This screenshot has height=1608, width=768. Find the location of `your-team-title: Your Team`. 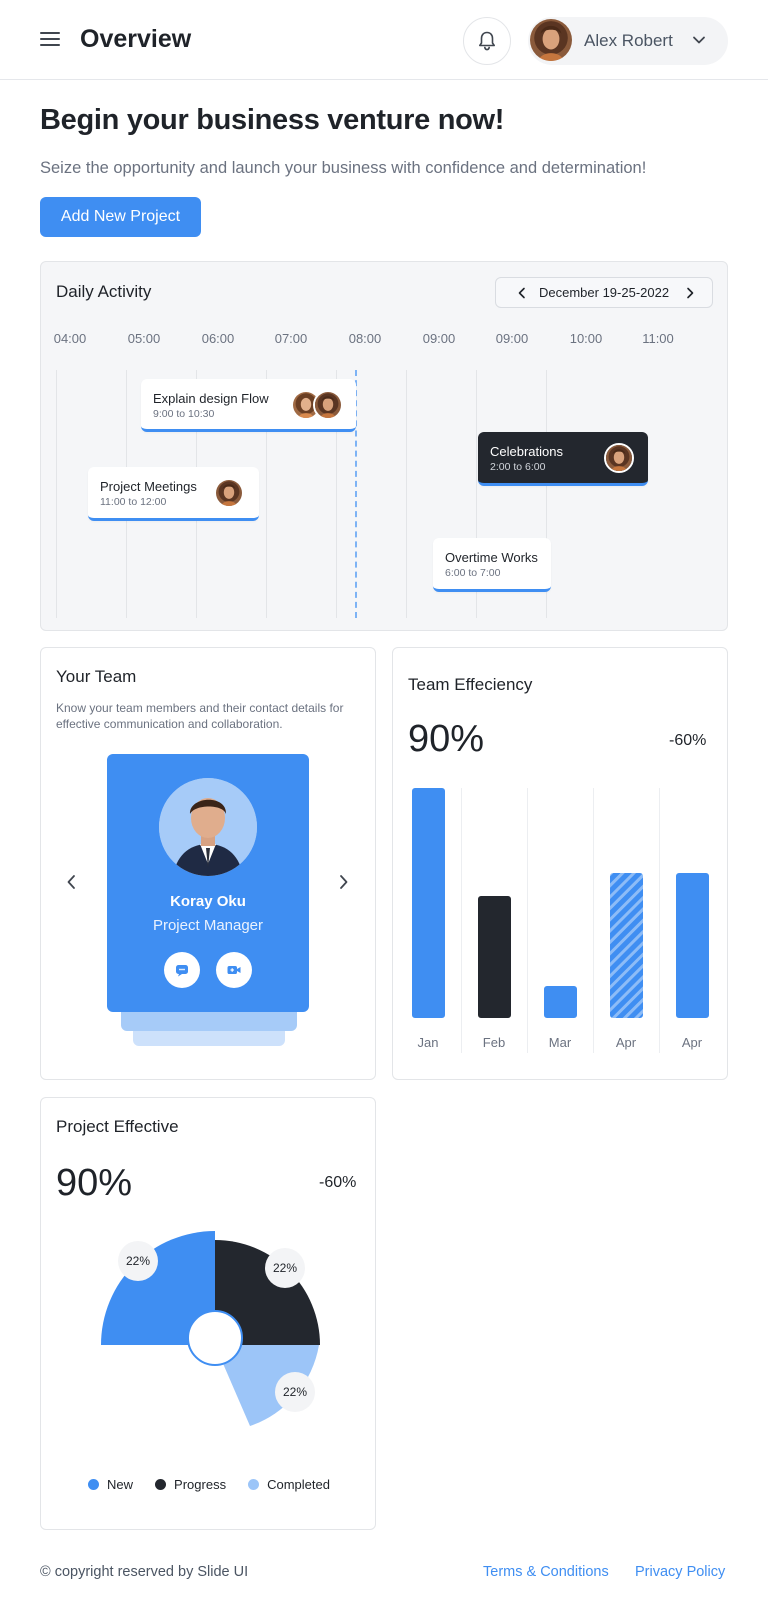

your-team-title: Your Team is located at coordinates (96, 676).